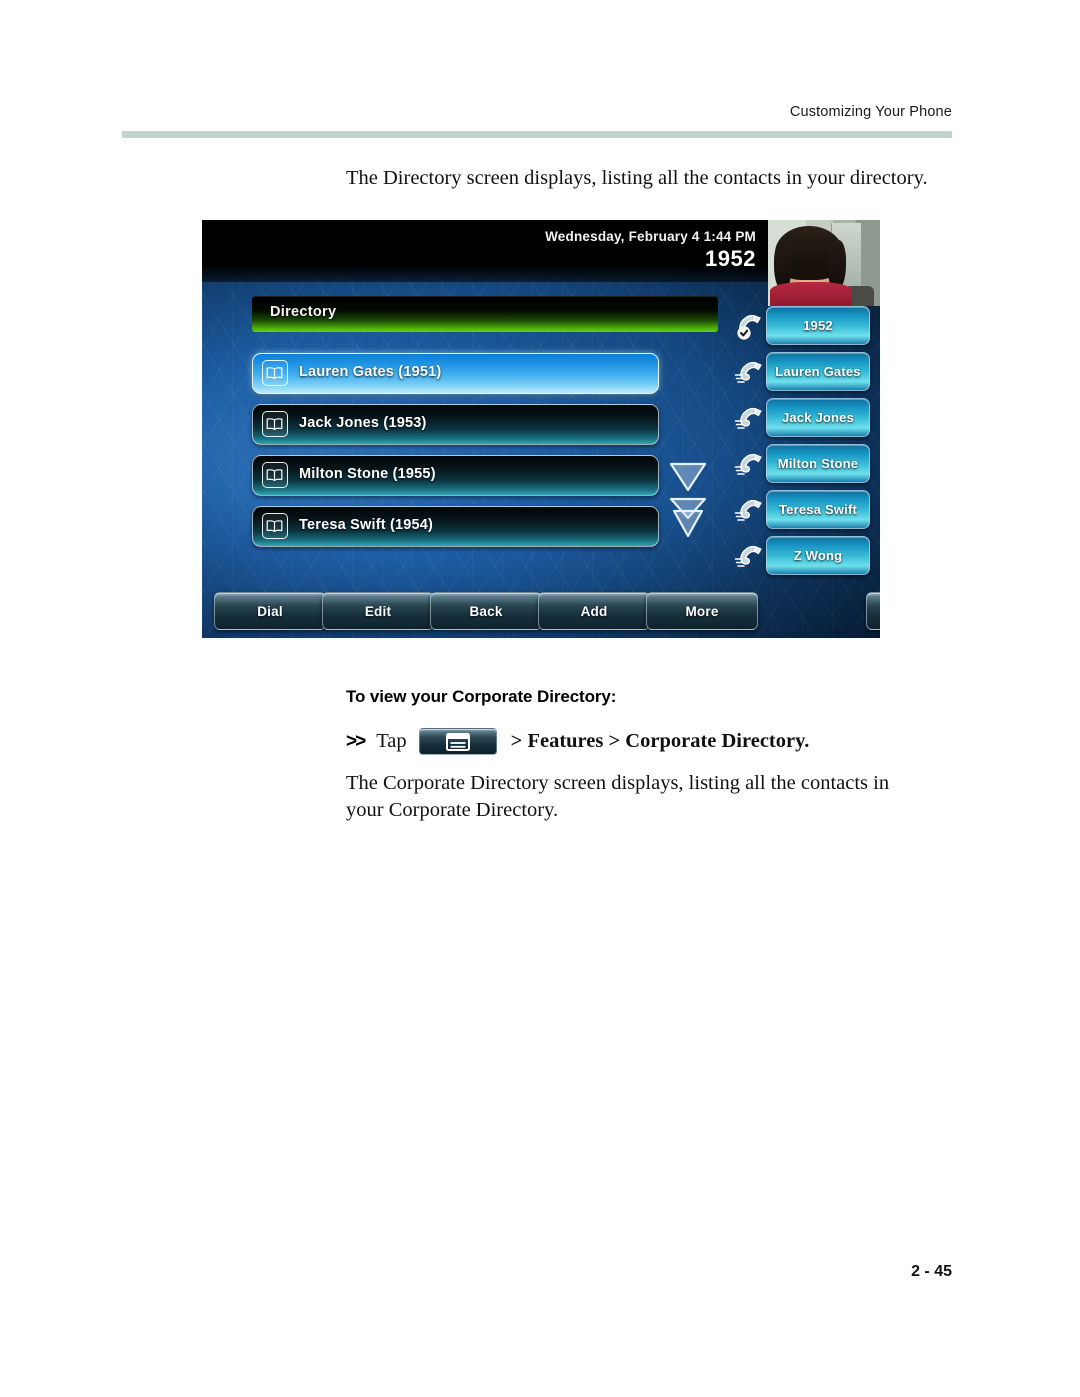 The height and width of the screenshot is (1397, 1080). I want to click on soft-key-label: Add, so click(594, 611).